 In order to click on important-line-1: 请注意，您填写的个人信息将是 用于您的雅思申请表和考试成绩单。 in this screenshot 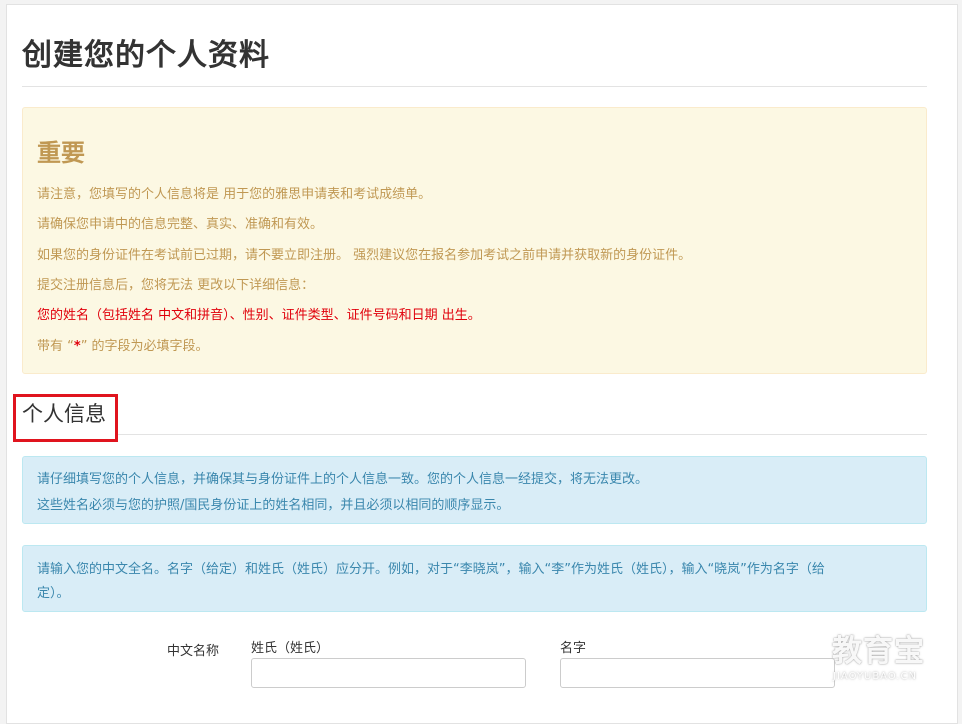, I will do `click(234, 194)`.